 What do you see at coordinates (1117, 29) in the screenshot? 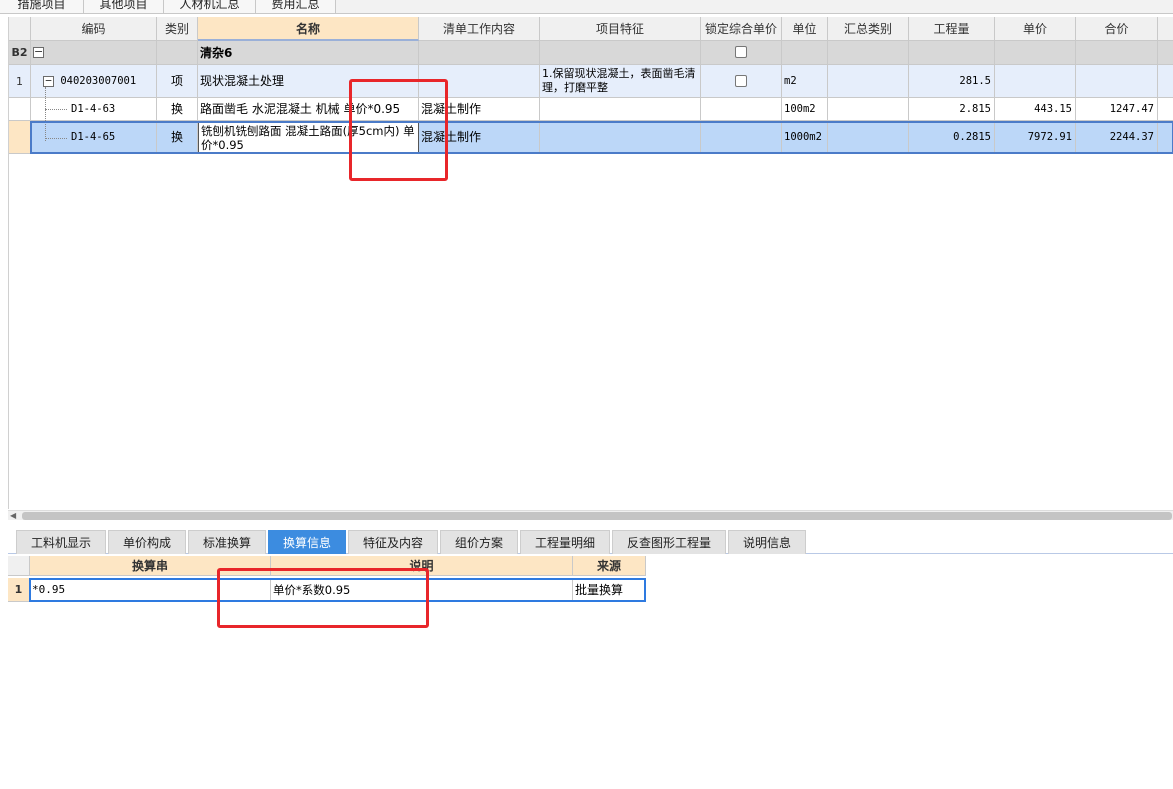
I see `column-header-total: 合价` at bounding box center [1117, 29].